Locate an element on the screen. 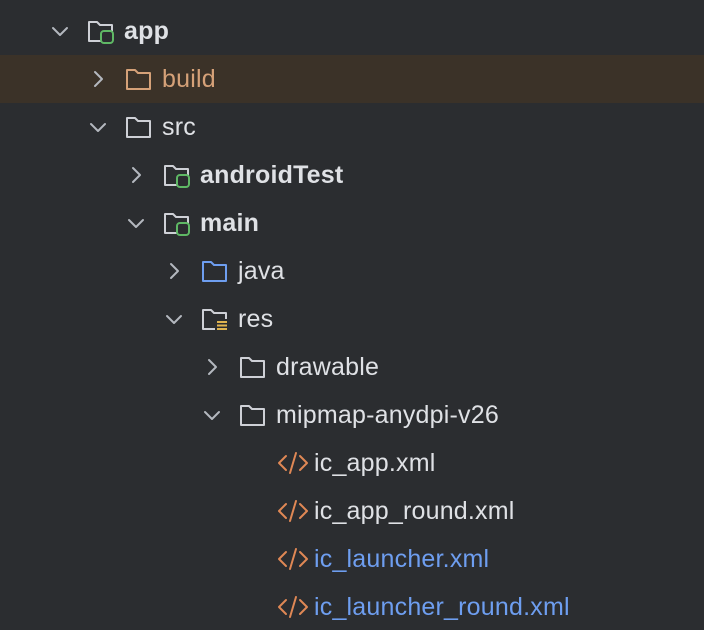 Image resolution: width=704 pixels, height=630 pixels. tree-item-main: main is located at coordinates (352, 223).